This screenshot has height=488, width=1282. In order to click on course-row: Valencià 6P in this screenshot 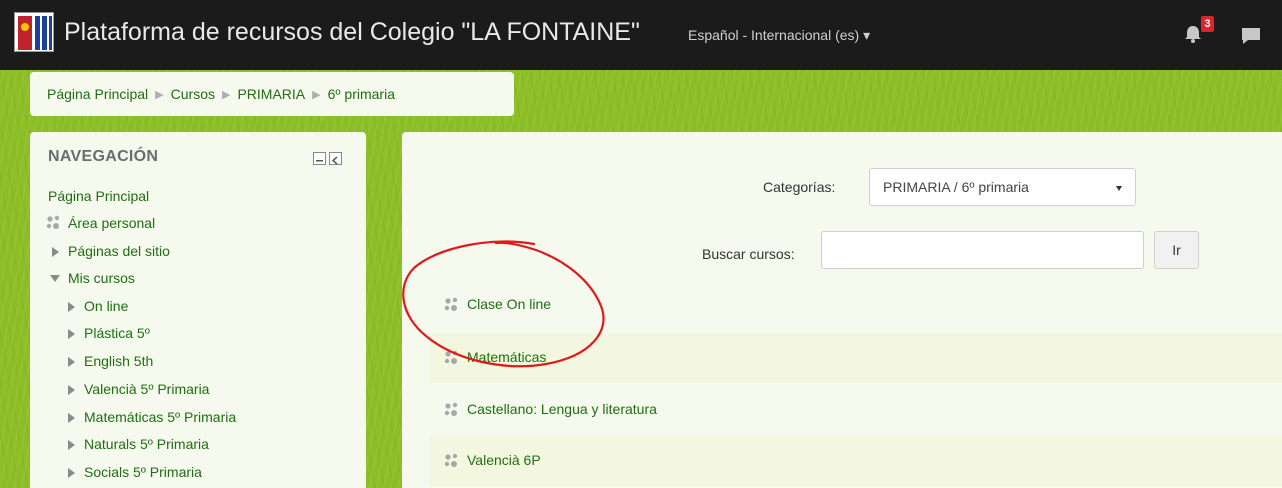, I will do `click(855, 461)`.